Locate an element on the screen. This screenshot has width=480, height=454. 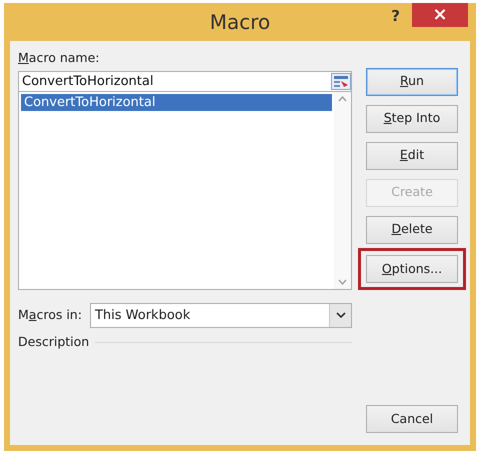
macro-list-item: ConvertToHorizontal is located at coordinates (176, 102).